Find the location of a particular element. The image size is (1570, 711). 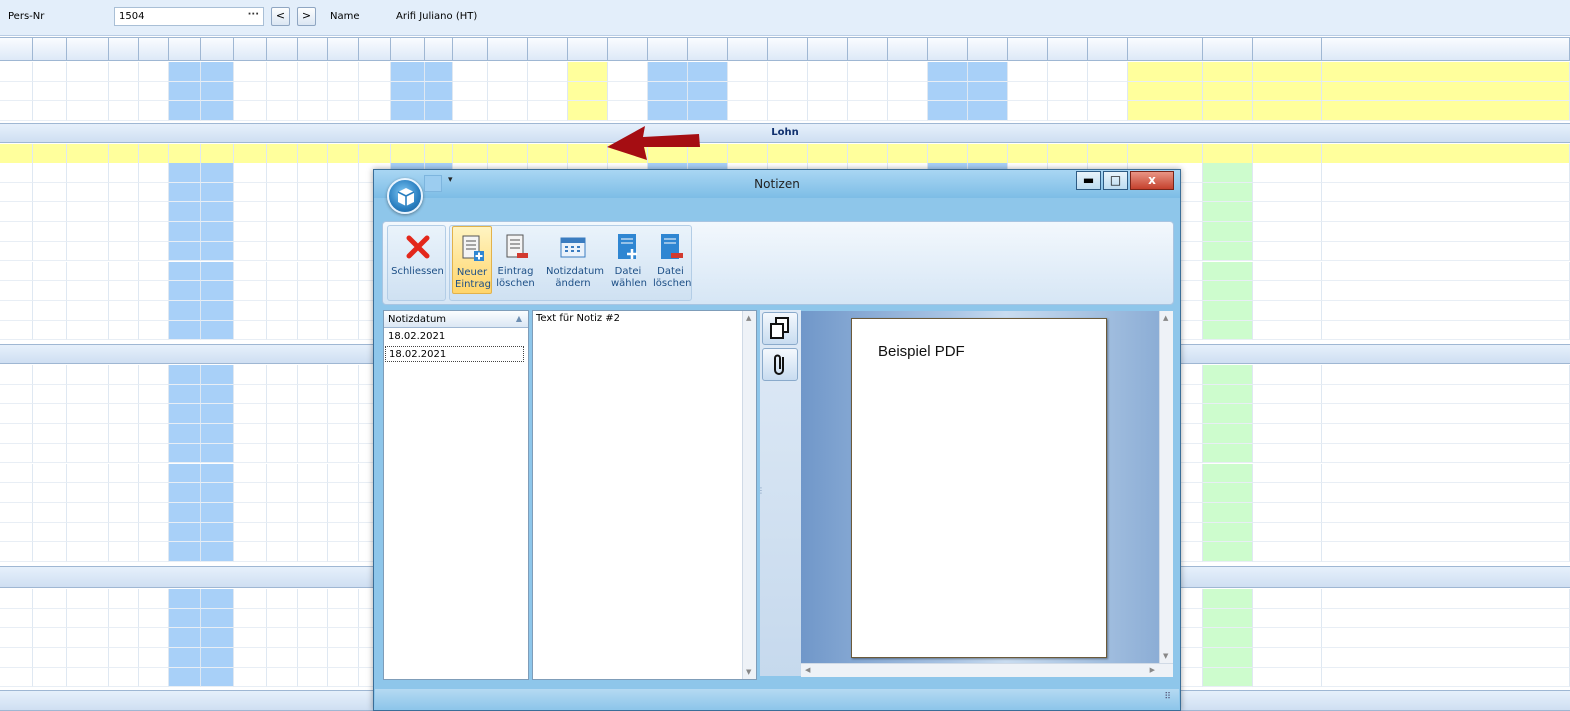

choose-file-button: Datei wählen is located at coordinates (628, 259).